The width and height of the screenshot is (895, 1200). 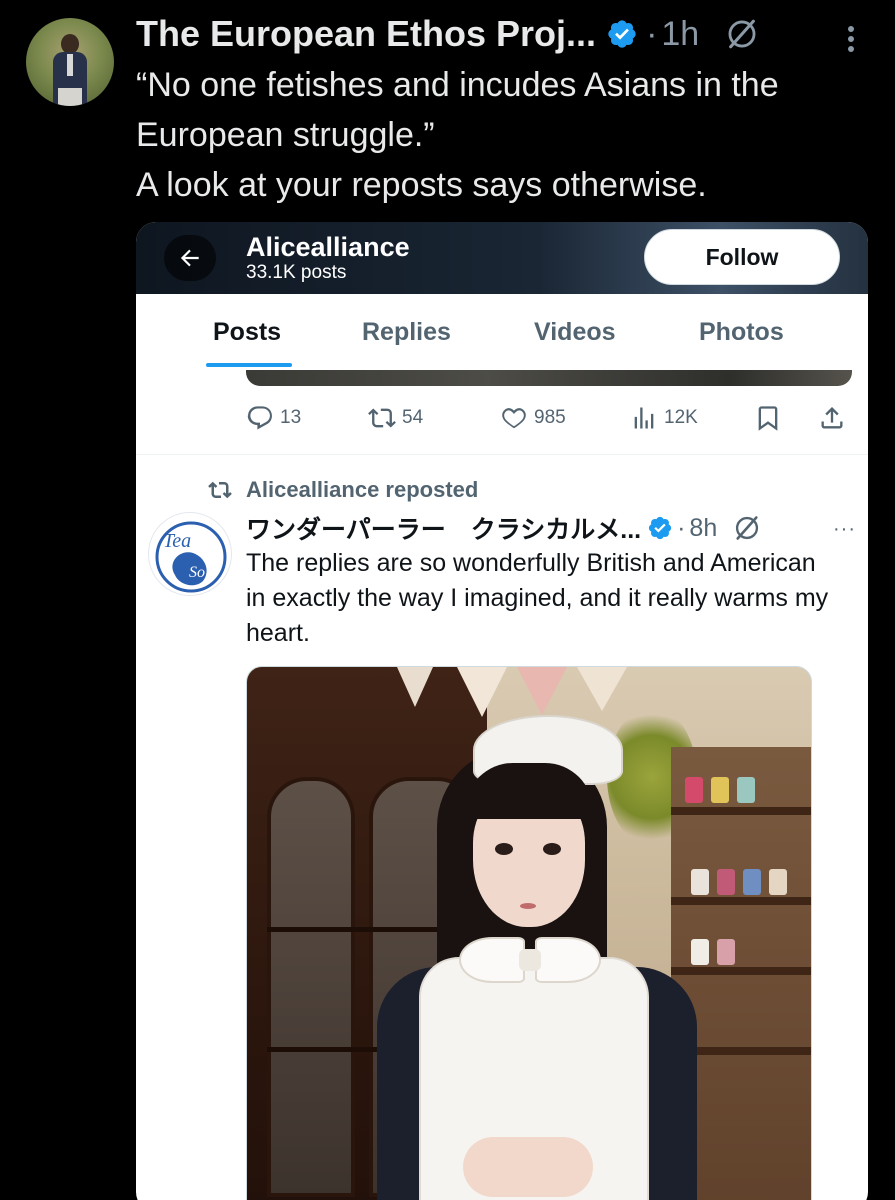 I want to click on post-divider, so click(x=502, y=454).